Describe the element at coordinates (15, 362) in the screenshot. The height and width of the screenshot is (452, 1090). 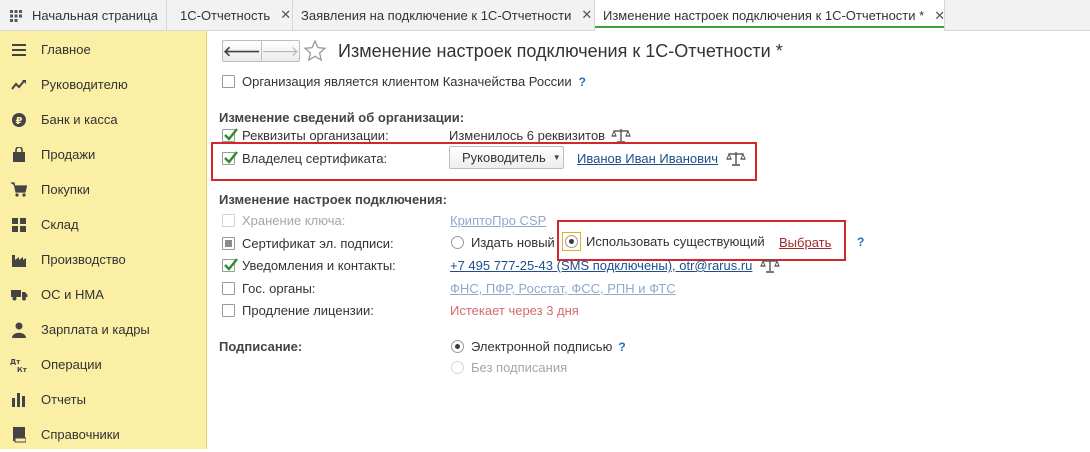
I see `svg-text: Дт` at that location.